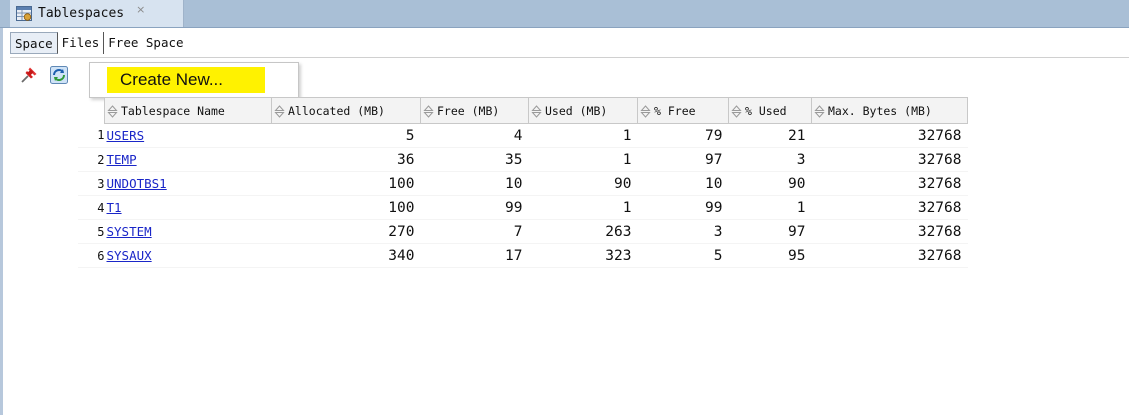 Image resolution: width=1129 pixels, height=415 pixels. What do you see at coordinates (188, 135) in the screenshot?
I see `tablespace-name-cell: USERS` at bounding box center [188, 135].